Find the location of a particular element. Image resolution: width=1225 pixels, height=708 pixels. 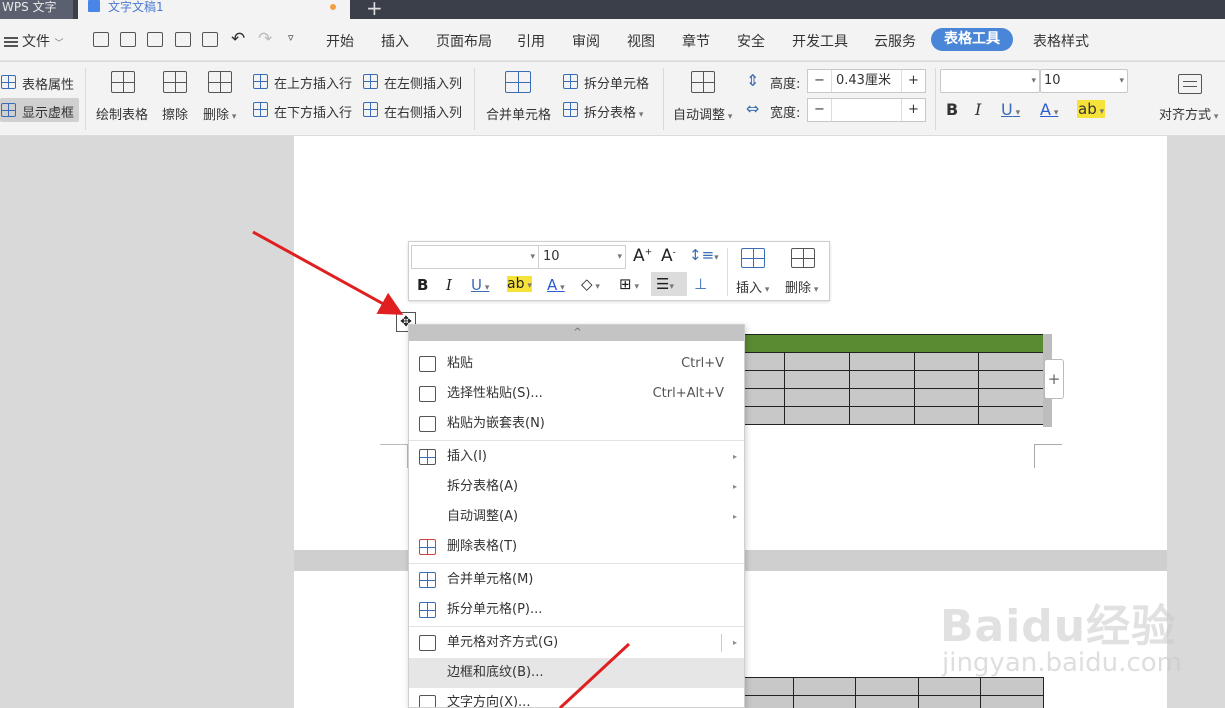

split-cells-button: 拆分单元格 is located at coordinates (616, 82).